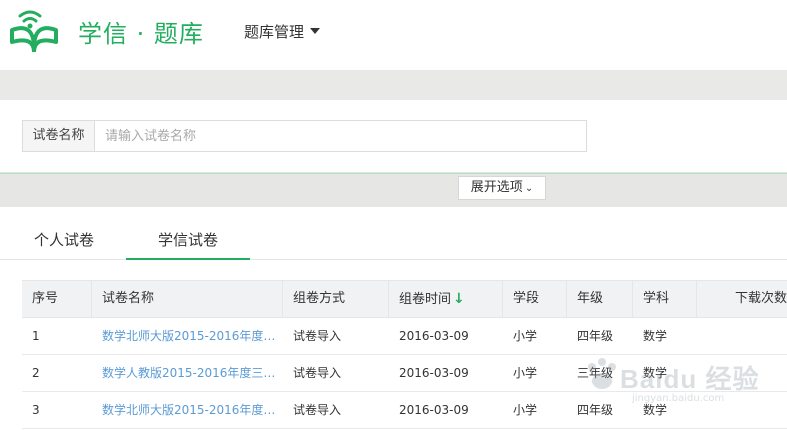 This screenshot has width=787, height=430. I want to click on tab-xuexin-papers: 学信试卷, so click(188, 241).